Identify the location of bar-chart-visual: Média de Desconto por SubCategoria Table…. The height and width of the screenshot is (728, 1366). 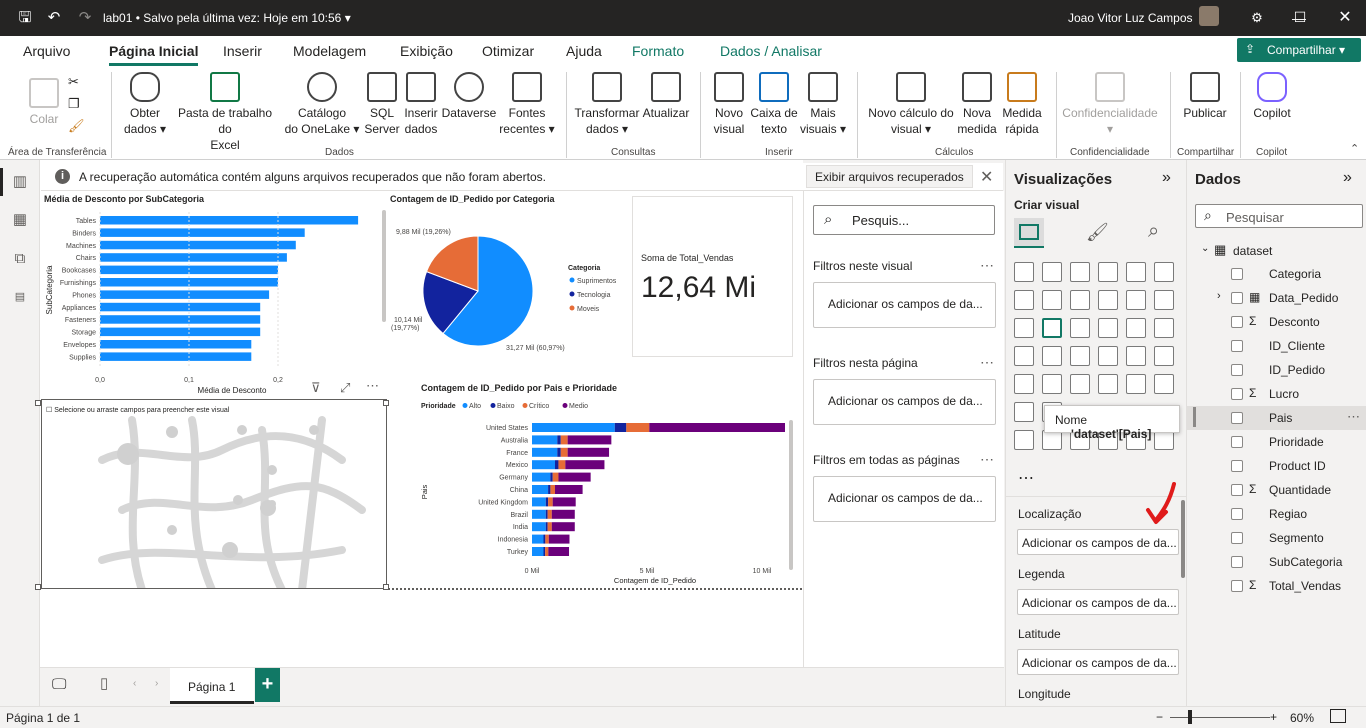
(213, 294).